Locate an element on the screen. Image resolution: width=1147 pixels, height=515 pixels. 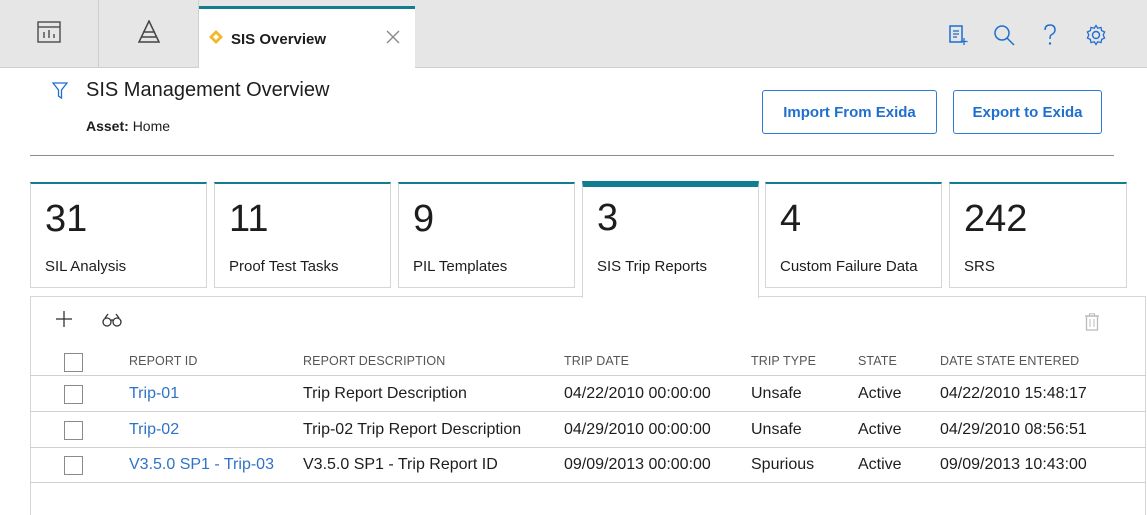
tab-label: SIS Overview is located at coordinates (279, 39).